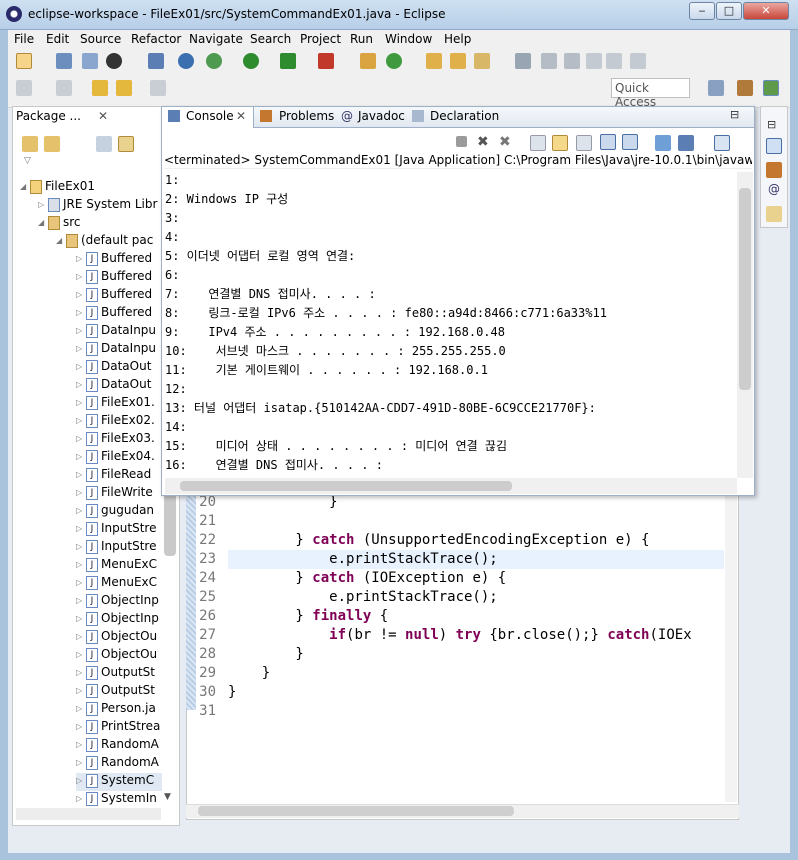 The height and width of the screenshot is (860, 798). I want to click on show-whitespace-icon, so click(614, 61).